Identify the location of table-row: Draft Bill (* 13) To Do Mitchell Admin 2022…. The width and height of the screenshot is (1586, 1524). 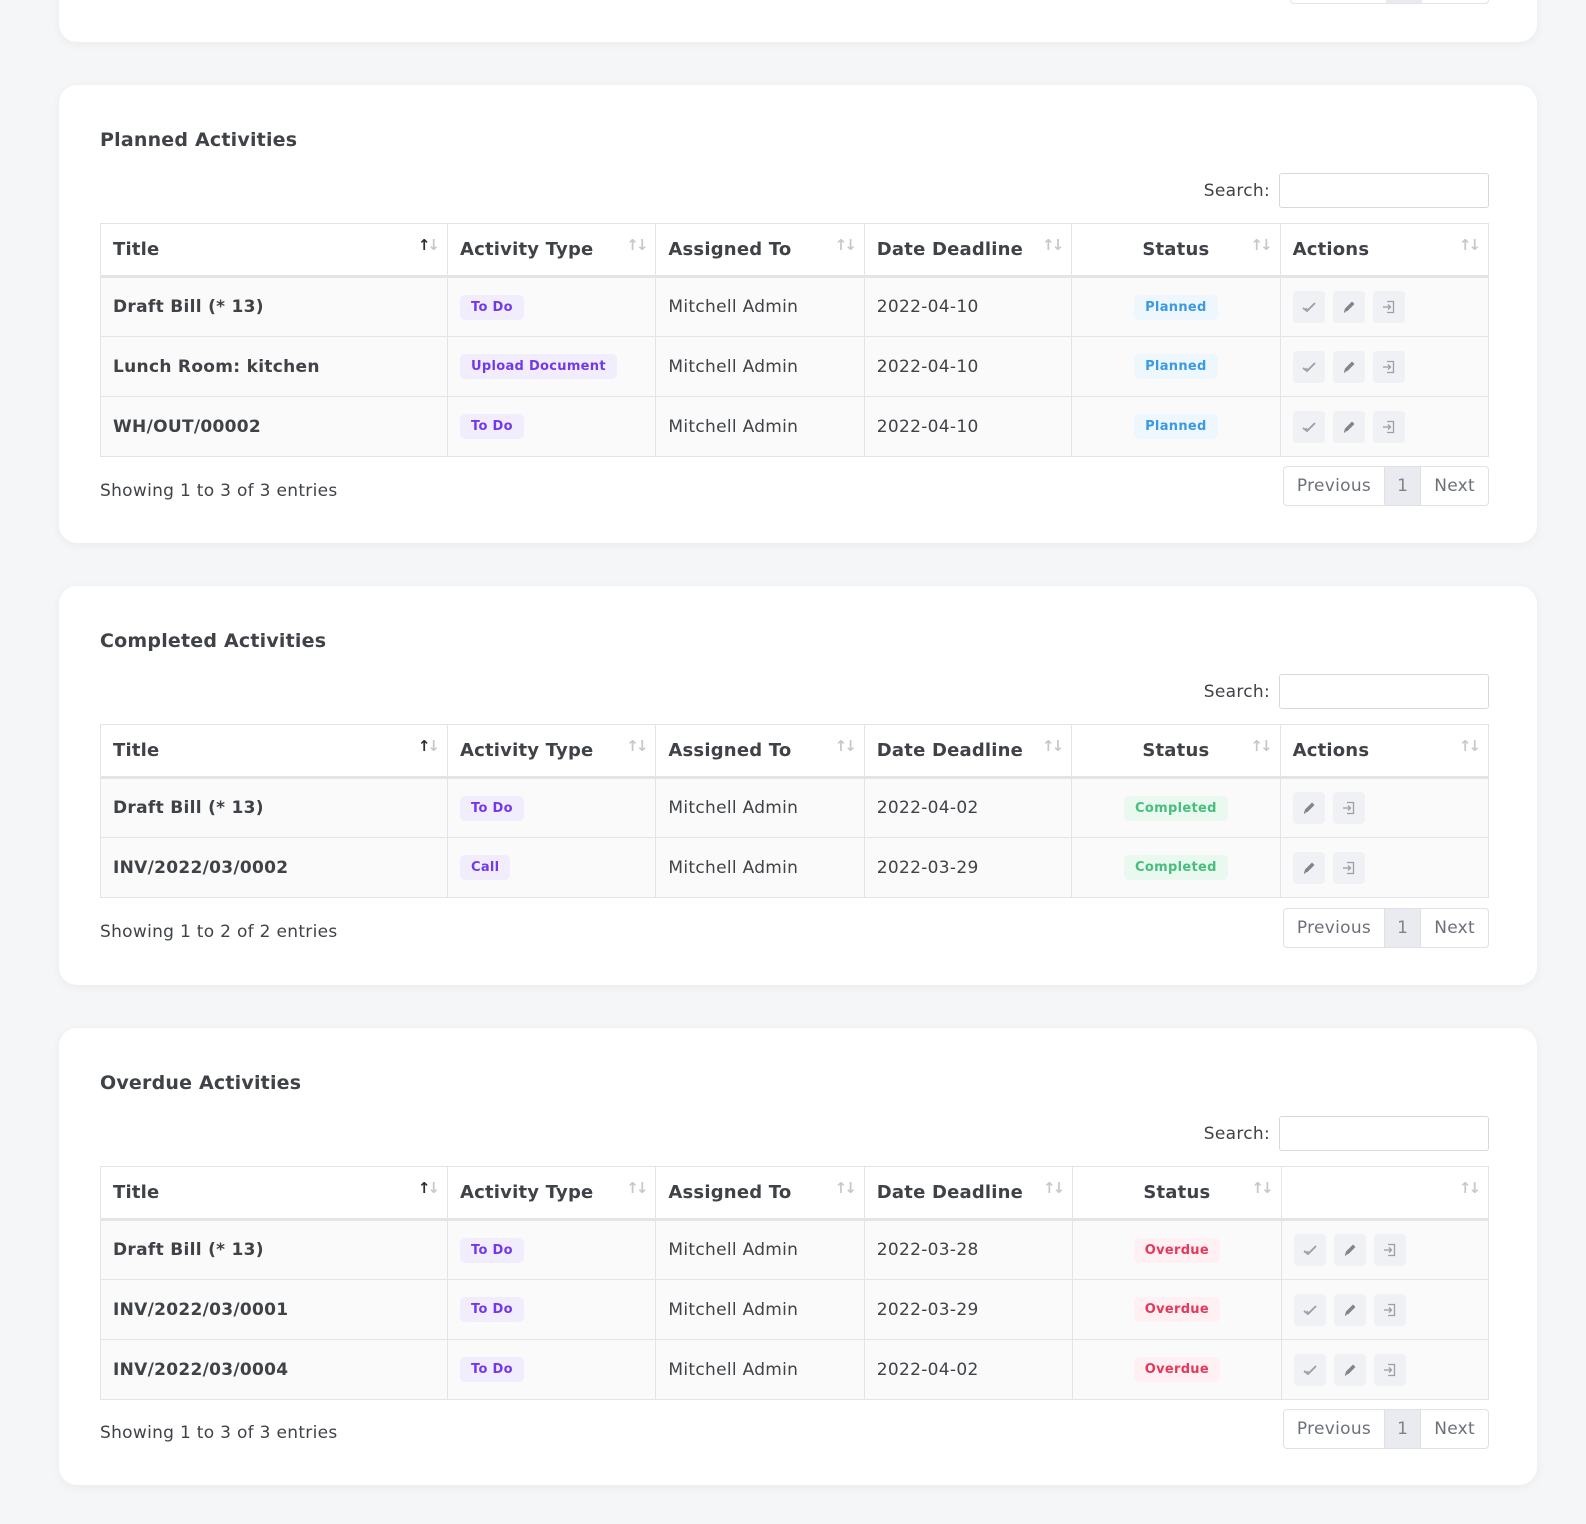
(795, 306).